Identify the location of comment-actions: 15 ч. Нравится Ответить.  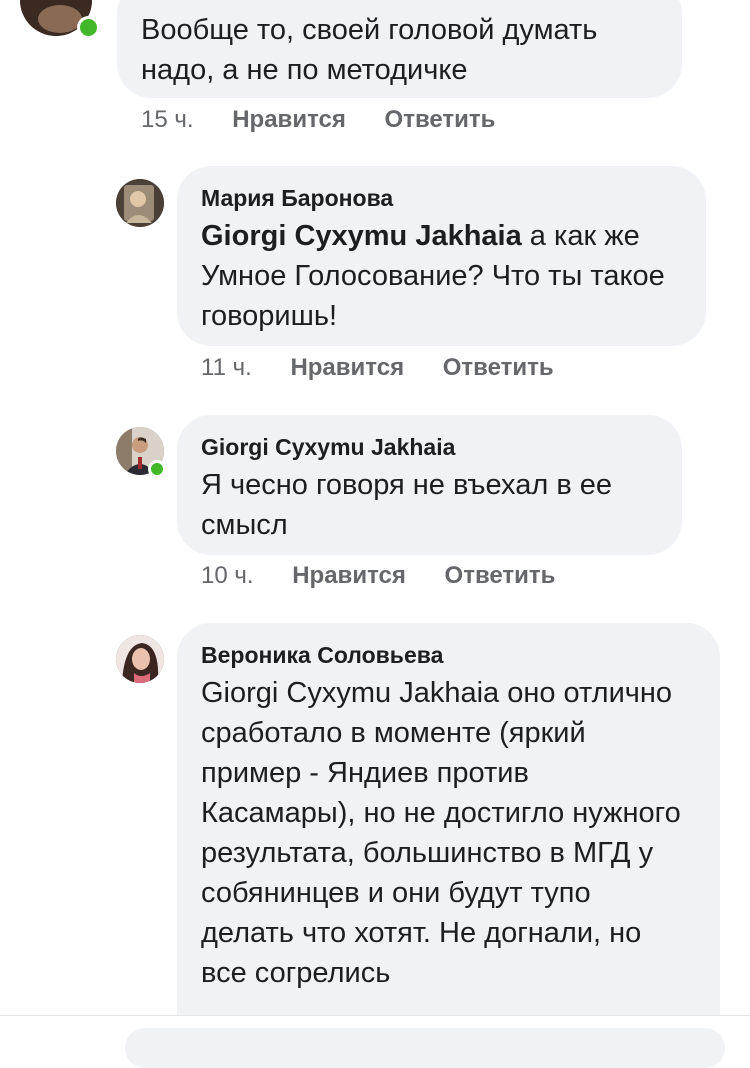
(318, 120).